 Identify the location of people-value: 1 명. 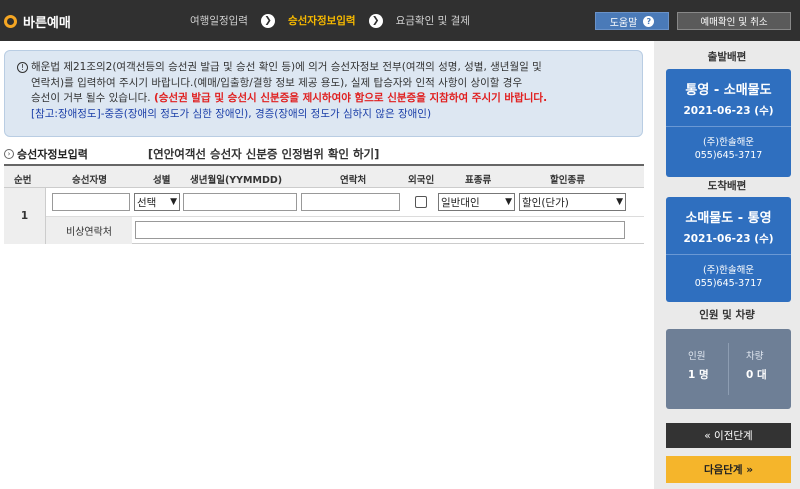
(698, 375).